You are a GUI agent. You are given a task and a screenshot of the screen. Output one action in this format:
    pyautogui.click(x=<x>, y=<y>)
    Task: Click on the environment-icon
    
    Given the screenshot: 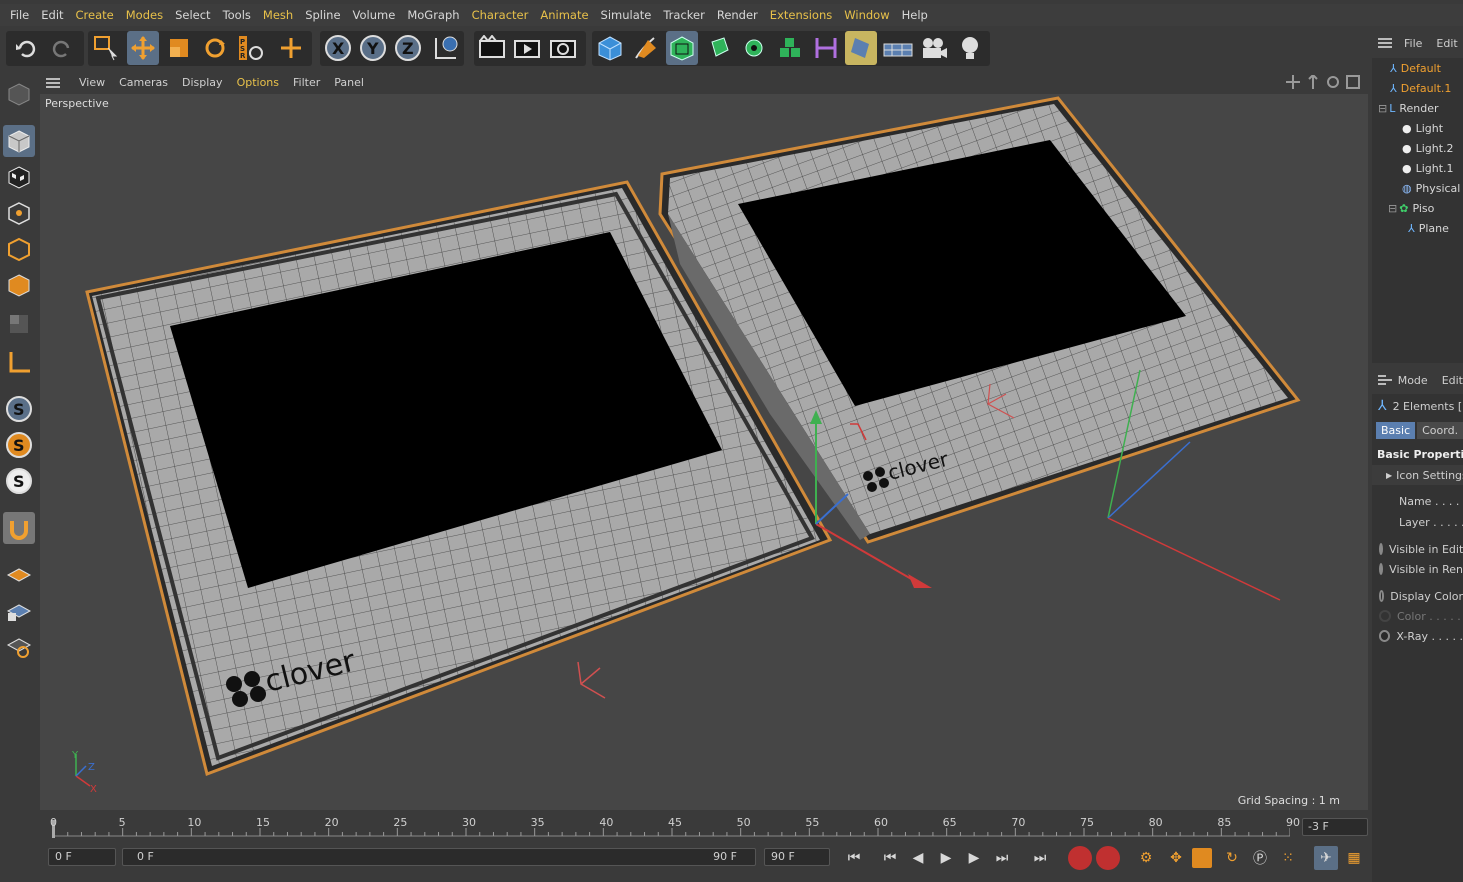 What is the action you would take?
    pyautogui.click(x=861, y=48)
    